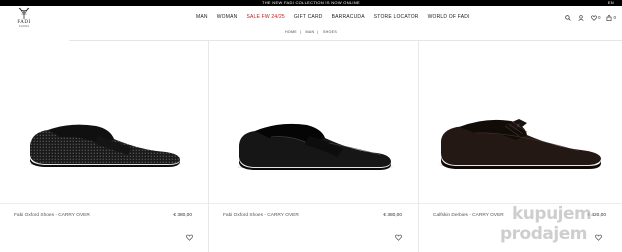 The image size is (622, 252). Describe the element at coordinates (449, 17) in the screenshot. I see `nav-item-world-of-fadi: WORLD OF FADI` at that location.